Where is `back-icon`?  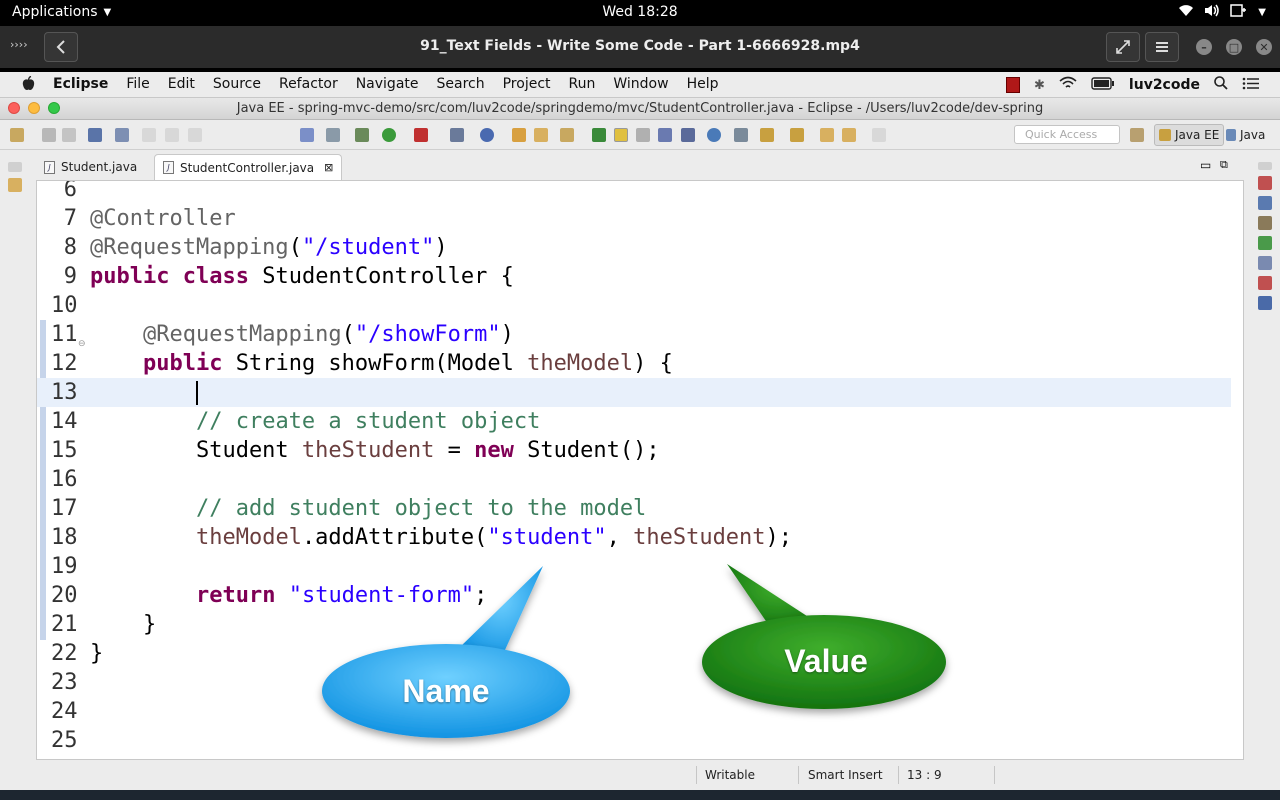 back-icon is located at coordinates (849, 135).